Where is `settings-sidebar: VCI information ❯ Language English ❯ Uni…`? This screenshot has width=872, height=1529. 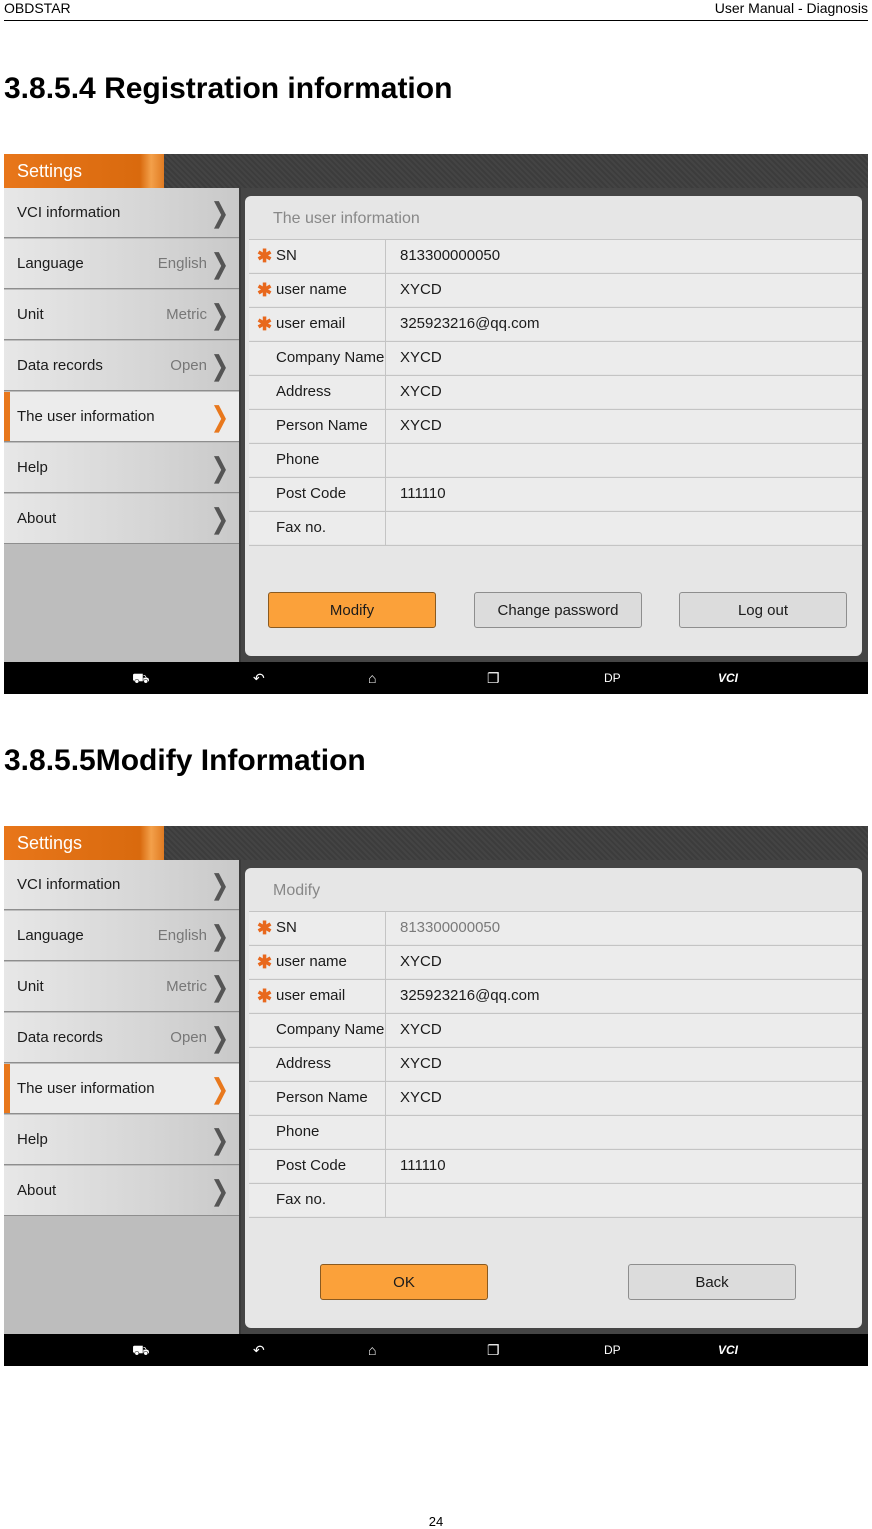
settings-sidebar: VCI information ❯ Language English ❯ Uni… is located at coordinates (121, 1097).